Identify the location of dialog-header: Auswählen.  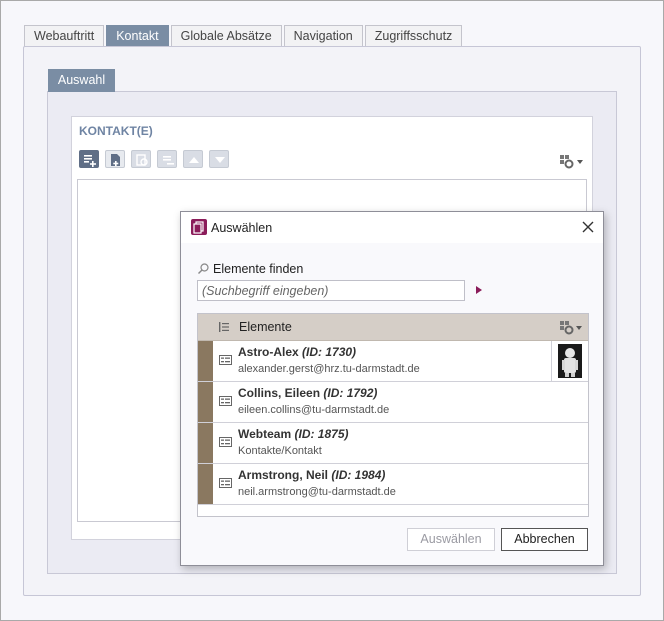
(392, 227).